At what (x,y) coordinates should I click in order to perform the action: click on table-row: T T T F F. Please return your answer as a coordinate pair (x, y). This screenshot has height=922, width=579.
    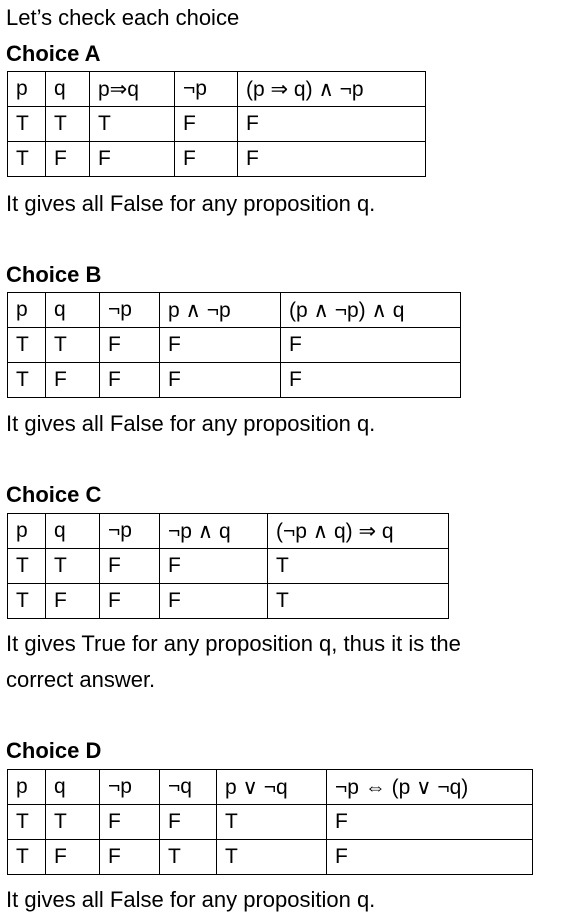
    Looking at the image, I should click on (216, 124).